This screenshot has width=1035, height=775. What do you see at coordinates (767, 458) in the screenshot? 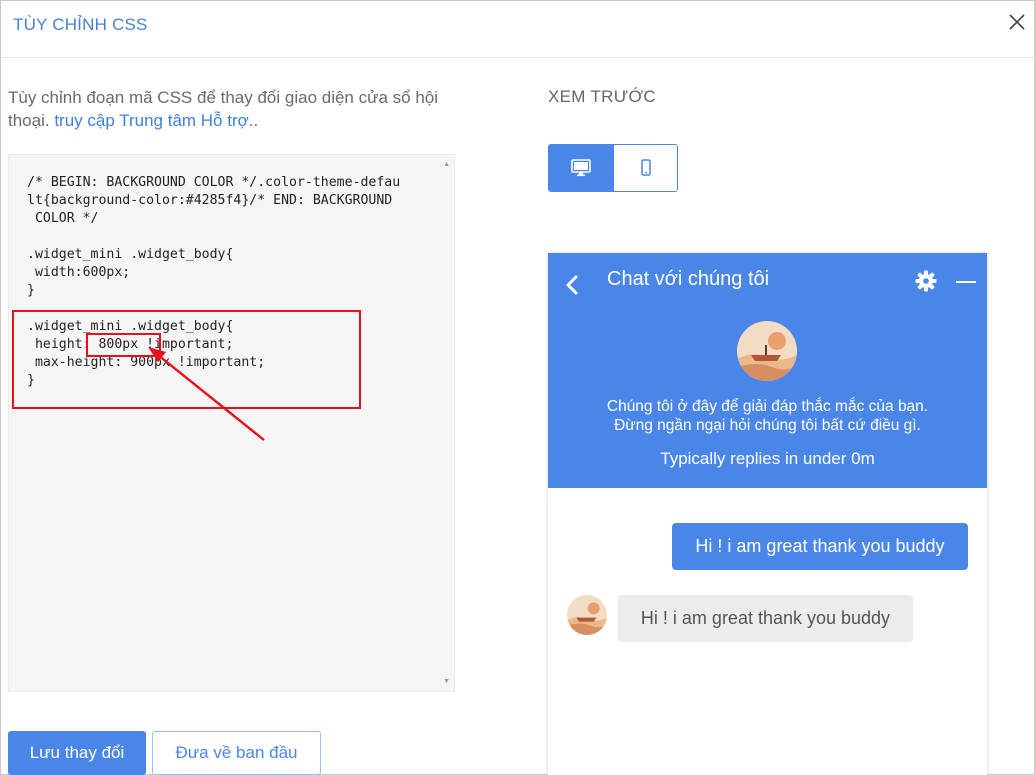
I see `reply-time: Typically replies in under 0m` at bounding box center [767, 458].